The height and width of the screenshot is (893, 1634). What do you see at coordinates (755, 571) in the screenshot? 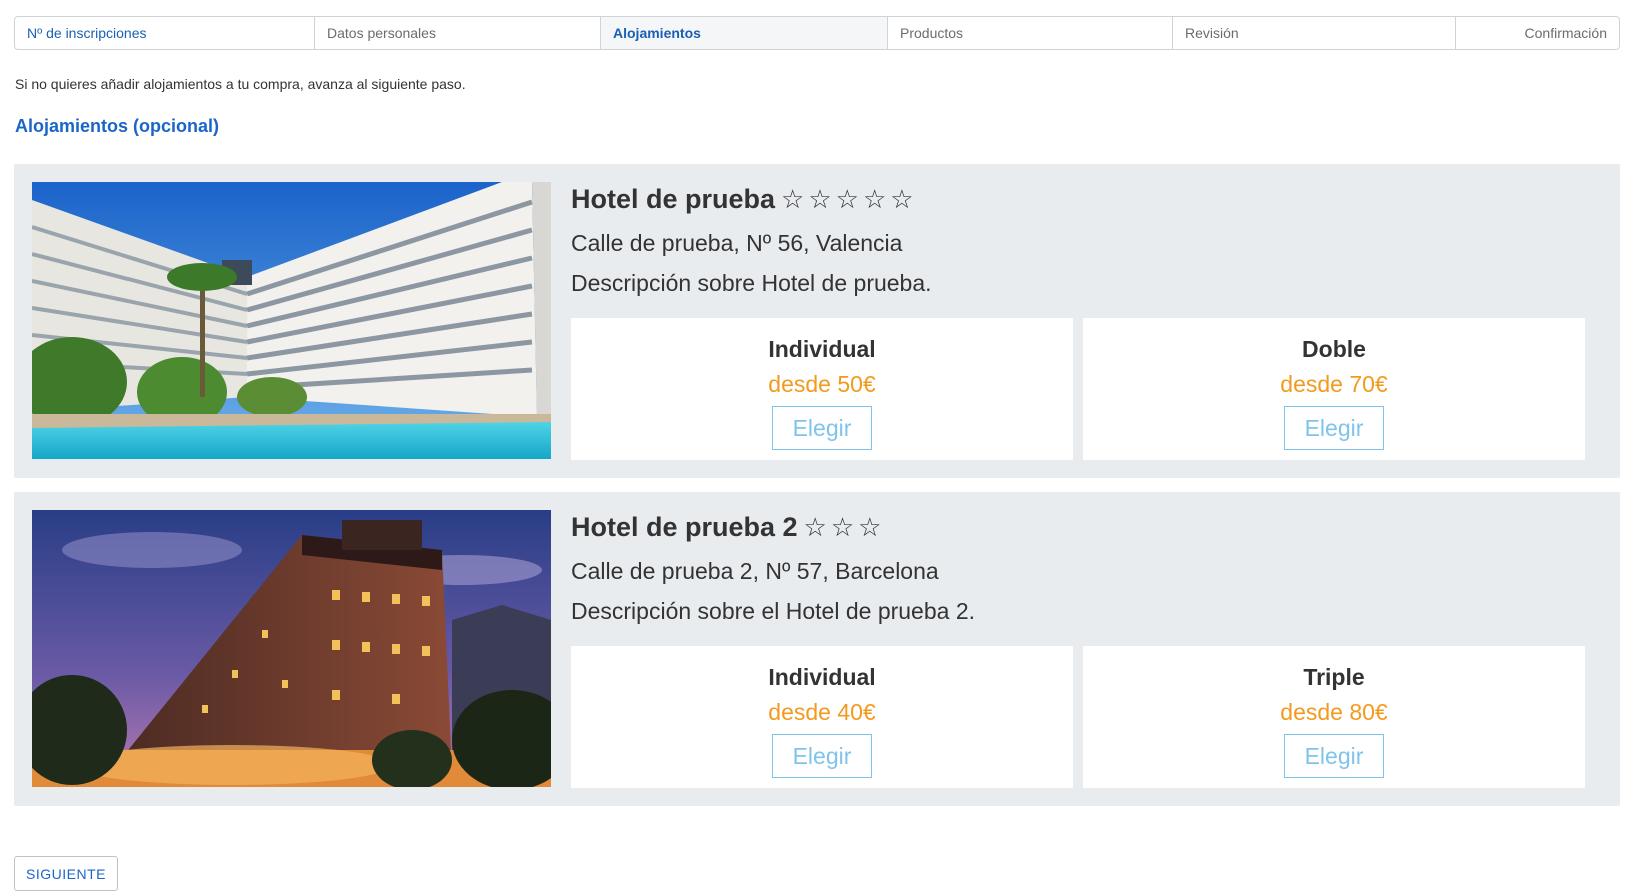
I see `hotel-address: Calle de prueba 2, Nº 57, Barcelona` at bounding box center [755, 571].